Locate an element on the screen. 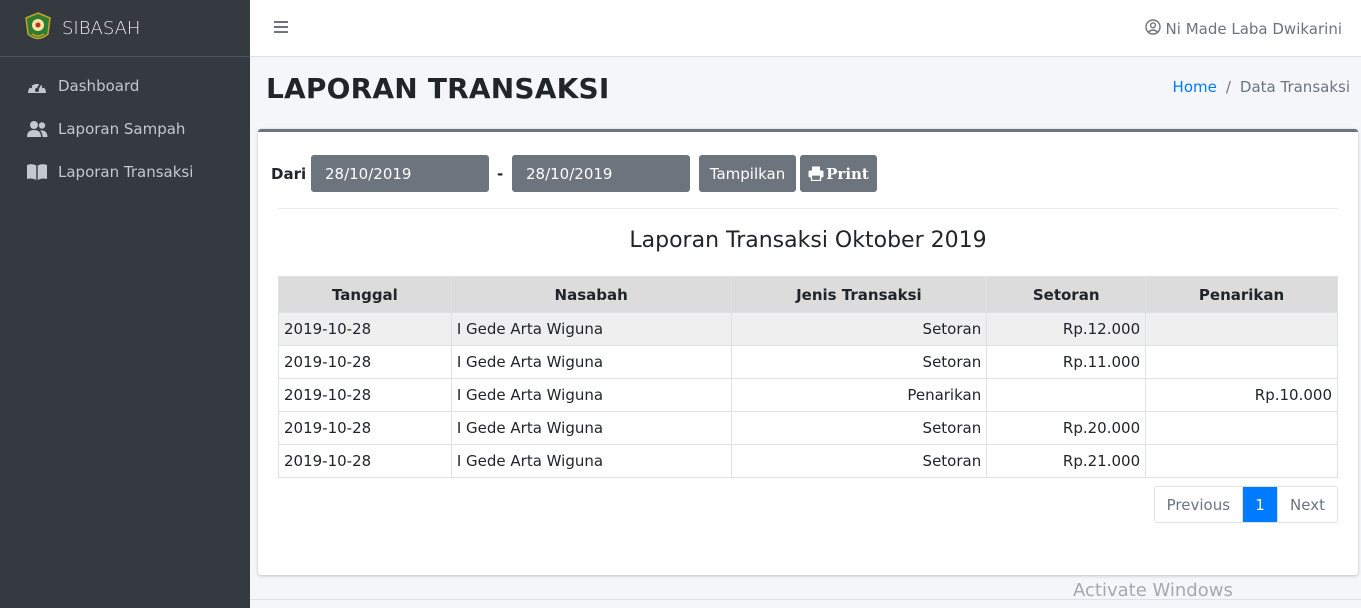 The height and width of the screenshot is (608, 1361). date-to-input is located at coordinates (601, 173).